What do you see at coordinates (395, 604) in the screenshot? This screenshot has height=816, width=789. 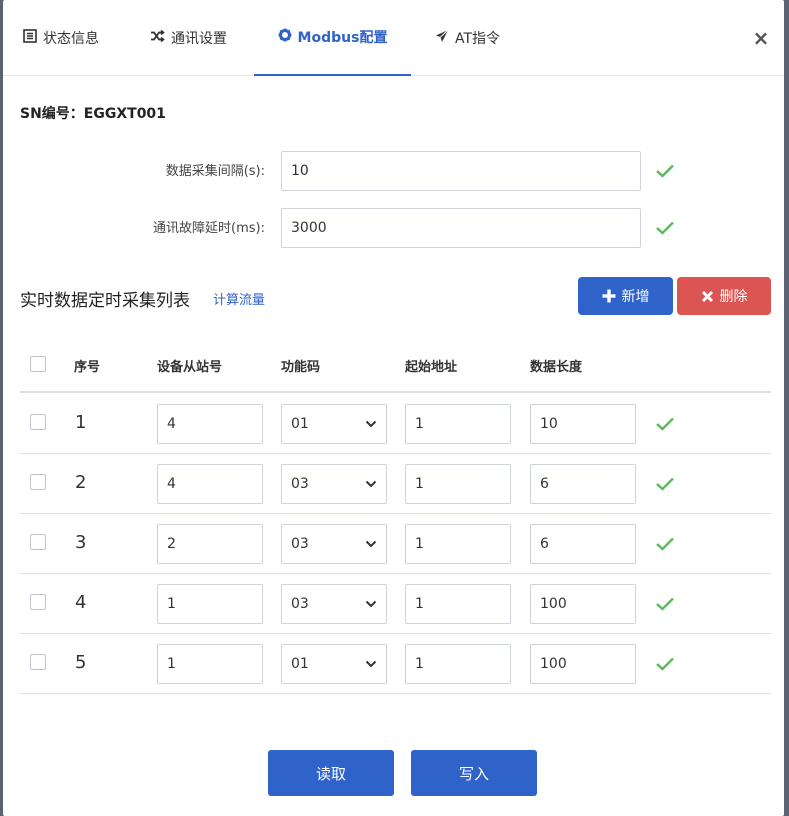 I see `table-row: 4 1 03 1 100` at bounding box center [395, 604].